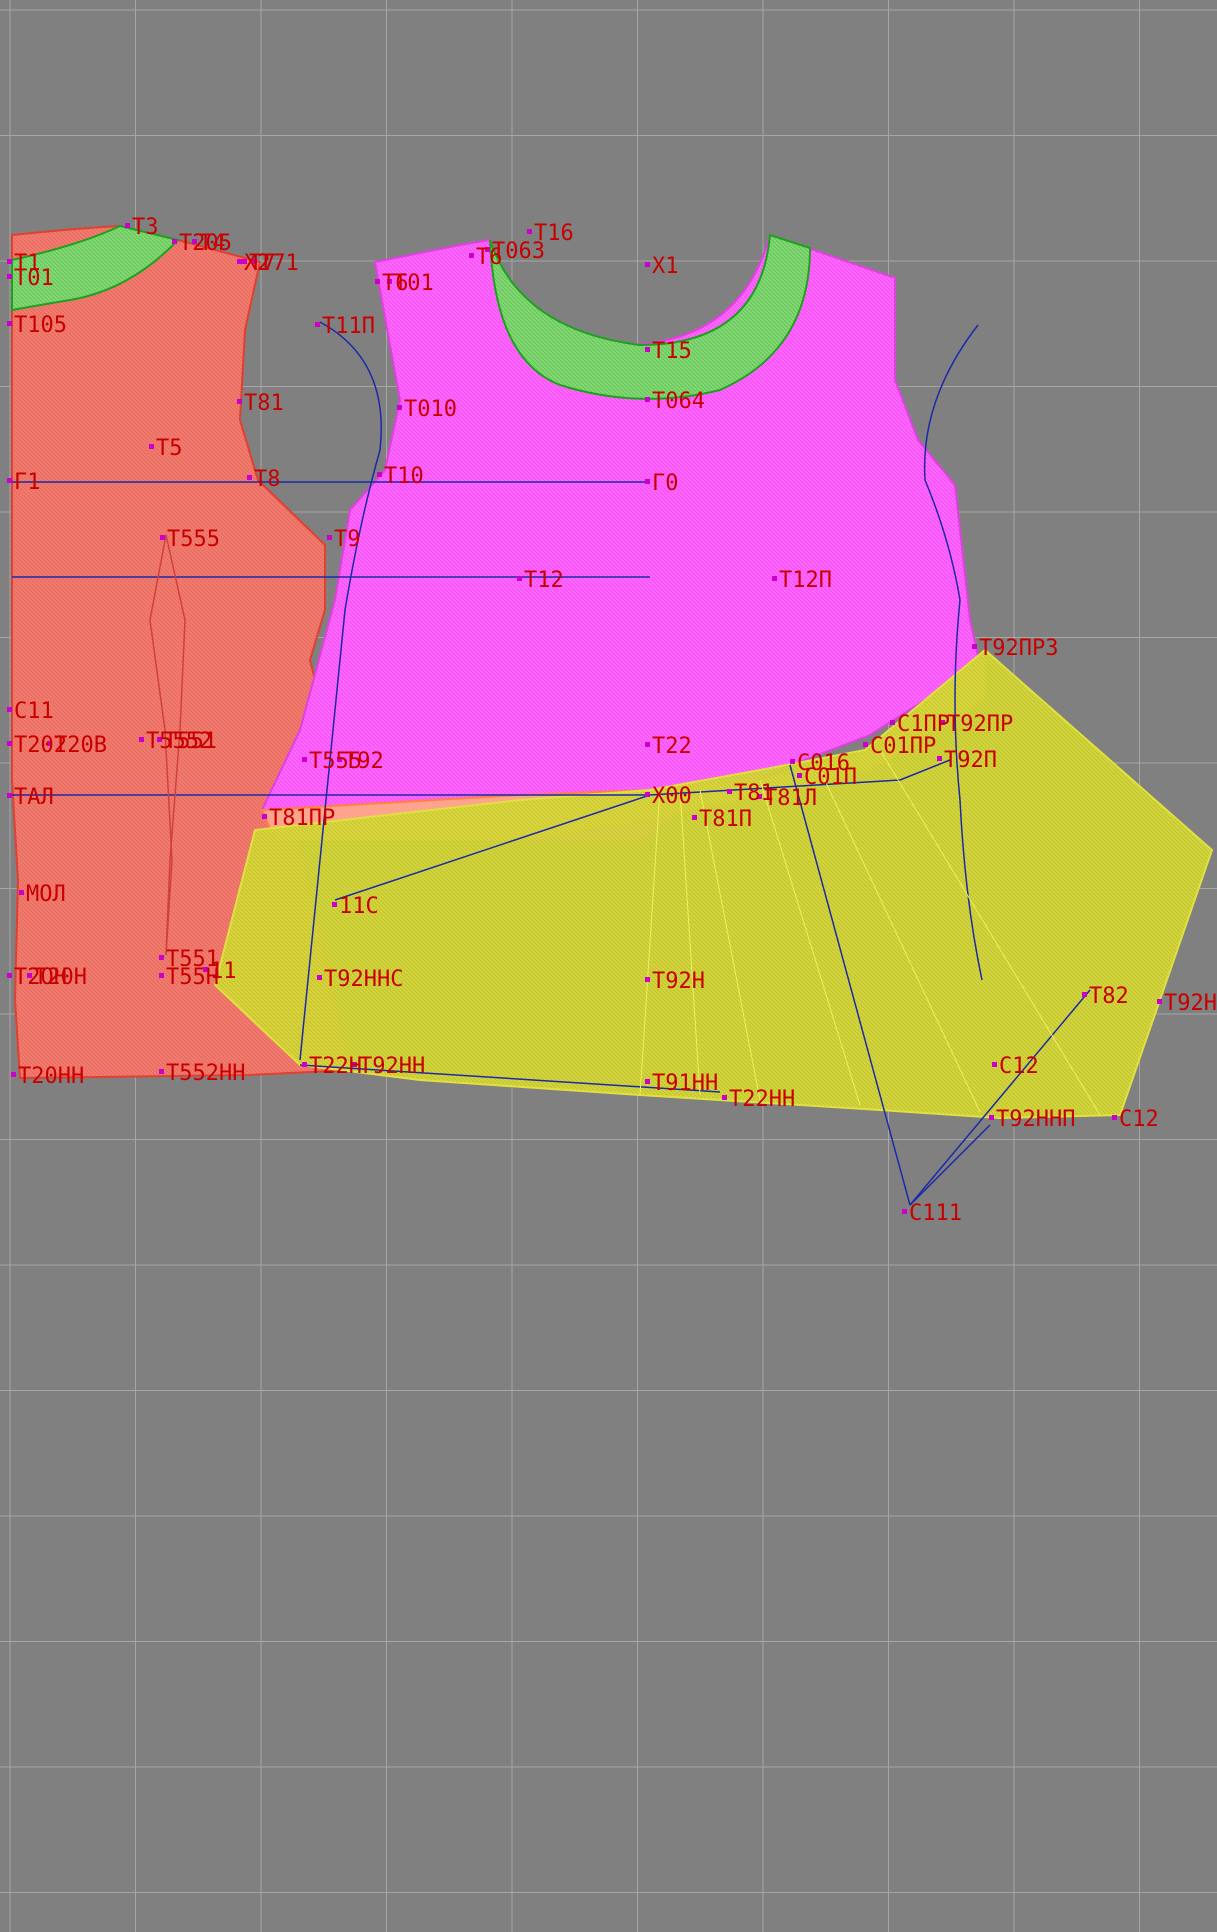 Image resolution: width=1217 pixels, height=1932 pixels. I want to click on point-label: Т010, so click(430, 409).